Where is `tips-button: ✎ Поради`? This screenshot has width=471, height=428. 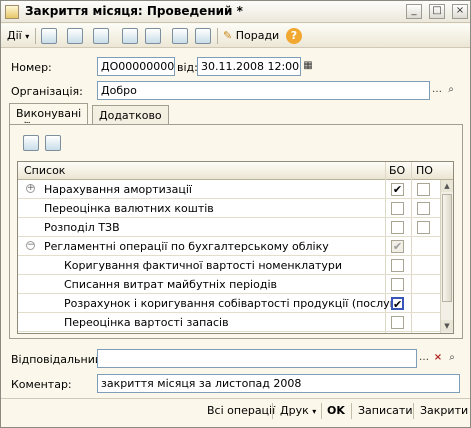
tips-button: ✎ Поради is located at coordinates (251, 36).